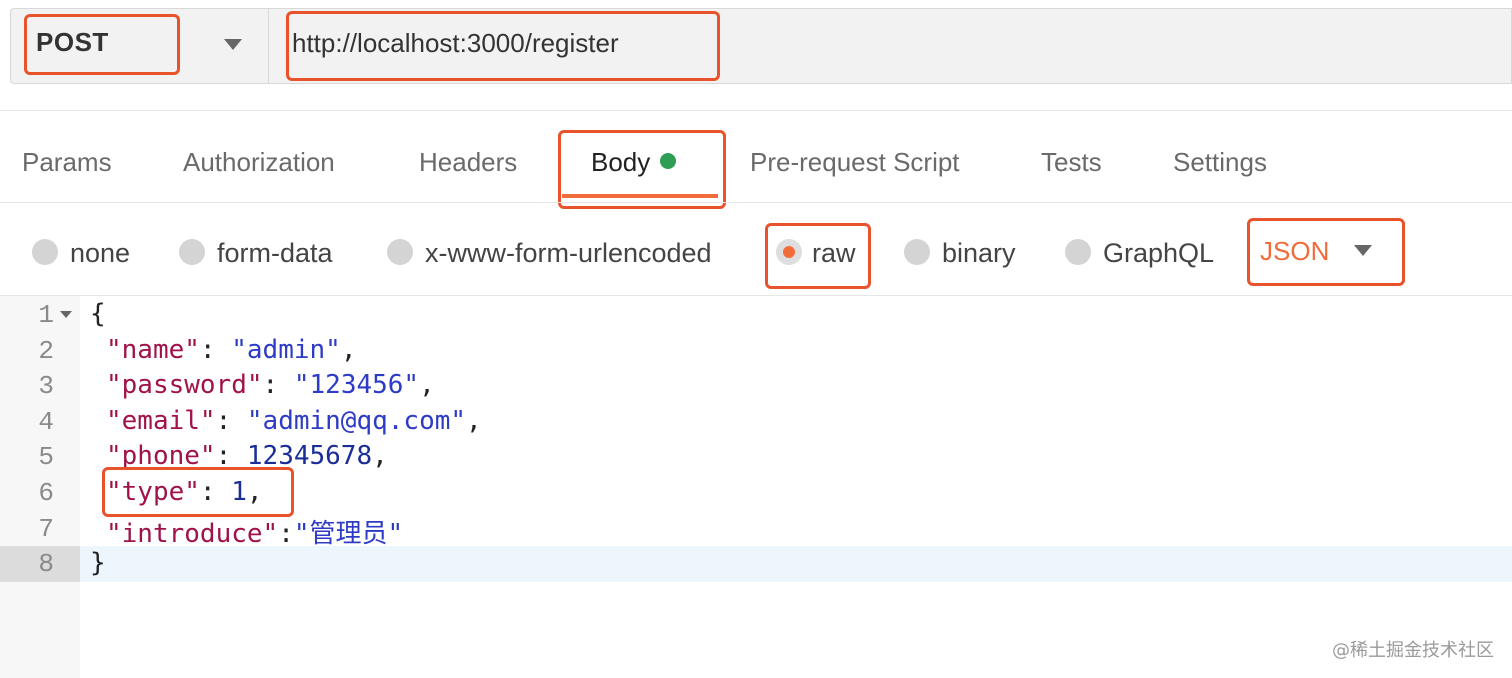 The image size is (1512, 678). Describe the element at coordinates (46, 422) in the screenshot. I see `line-number: 4` at that location.